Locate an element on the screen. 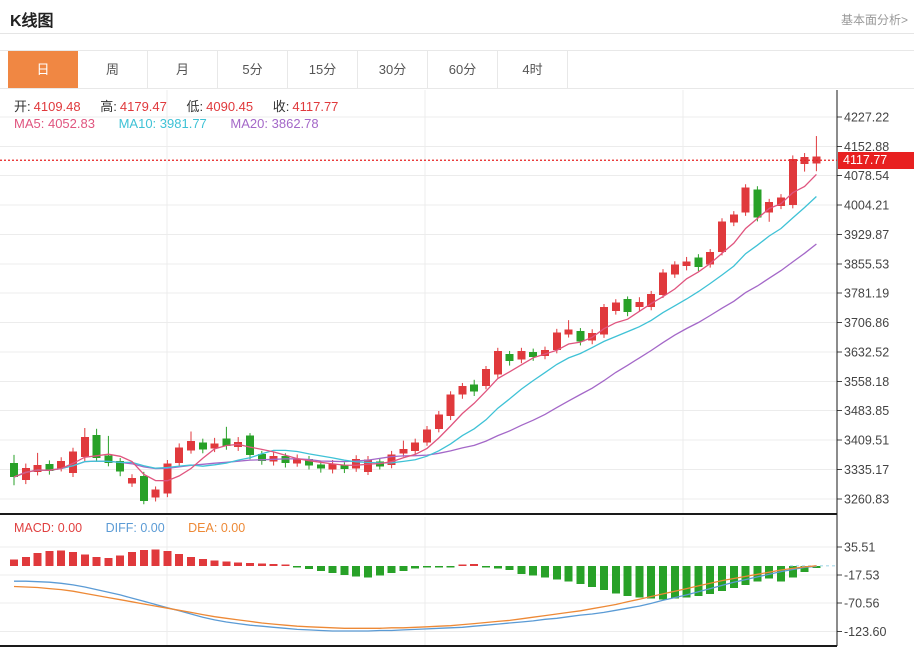  low-value: 4090.45 is located at coordinates (230, 106).